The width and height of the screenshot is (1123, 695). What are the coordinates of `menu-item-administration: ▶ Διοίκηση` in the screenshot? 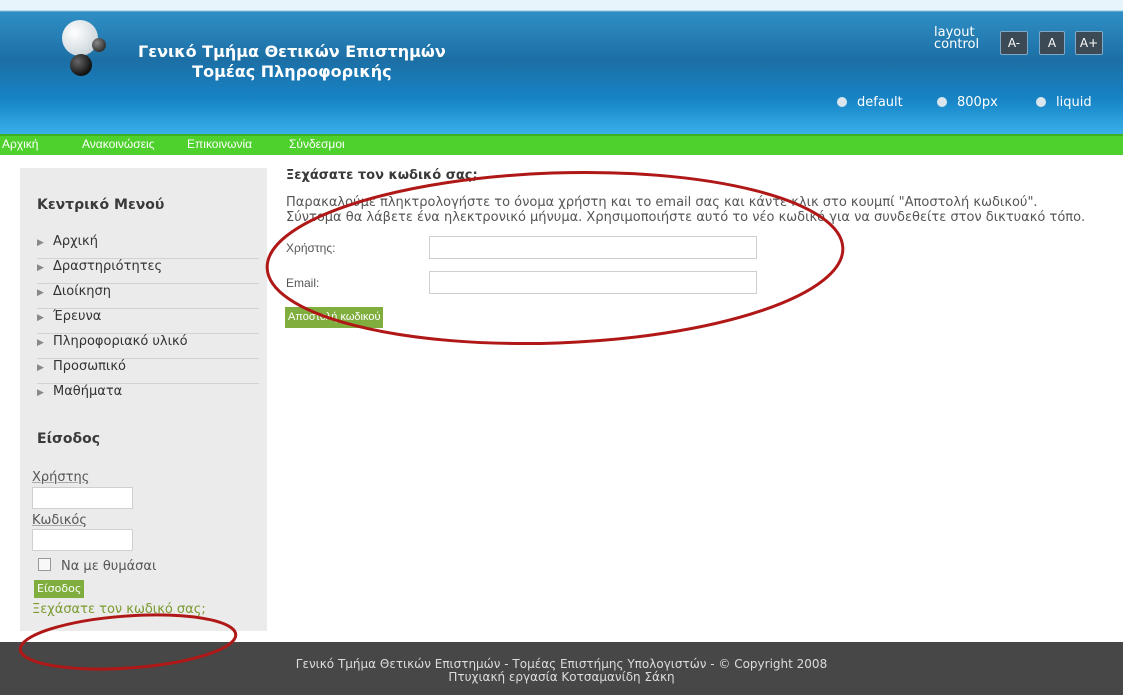 It's located at (148, 296).